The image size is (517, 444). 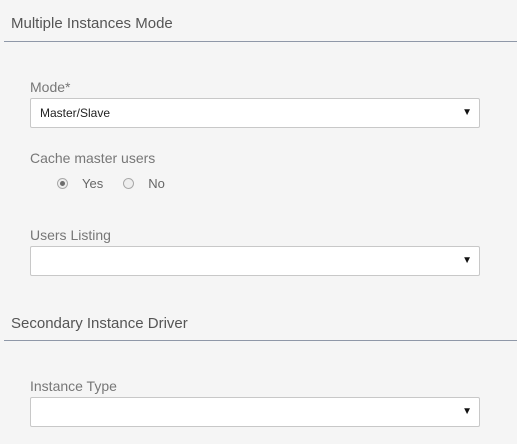 What do you see at coordinates (62, 183) in the screenshot?
I see `radio-button-yes` at bounding box center [62, 183].